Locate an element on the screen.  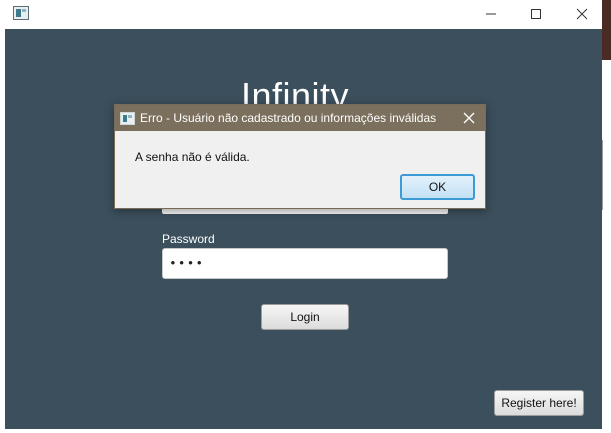
desktop-photo is located at coordinates (606, 30).